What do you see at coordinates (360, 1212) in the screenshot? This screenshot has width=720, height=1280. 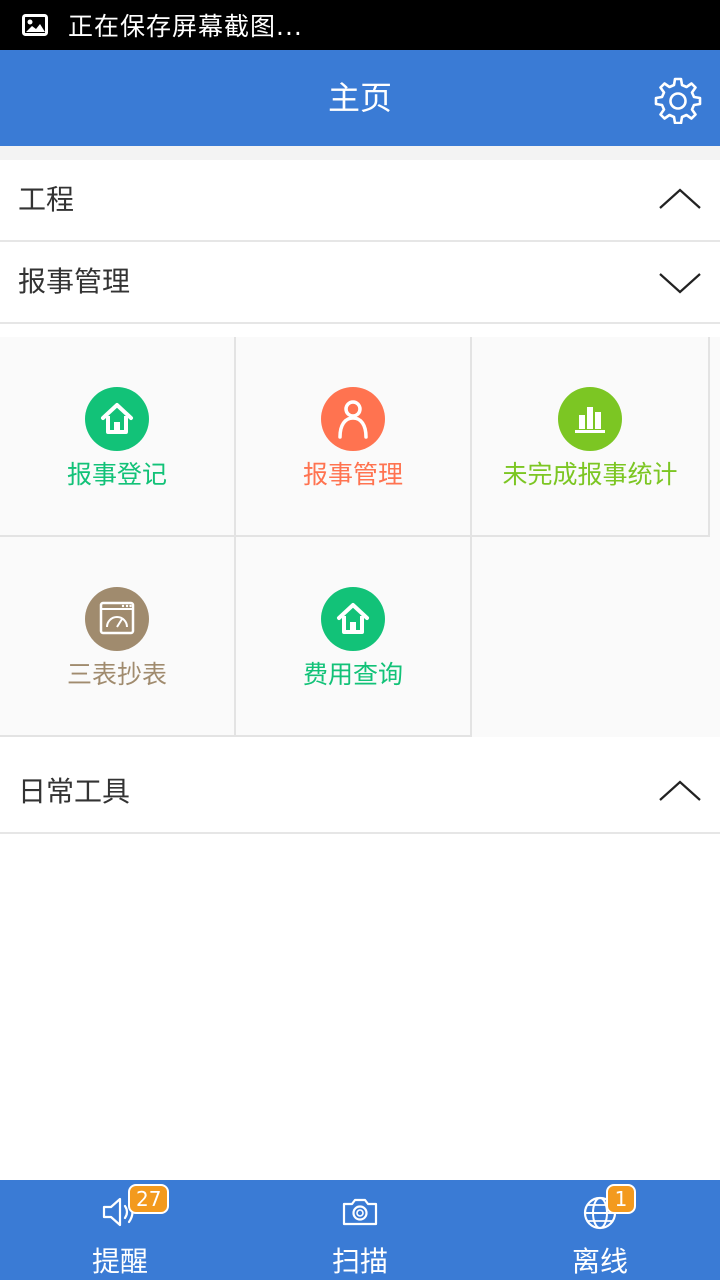 I see `camera-icon` at bounding box center [360, 1212].